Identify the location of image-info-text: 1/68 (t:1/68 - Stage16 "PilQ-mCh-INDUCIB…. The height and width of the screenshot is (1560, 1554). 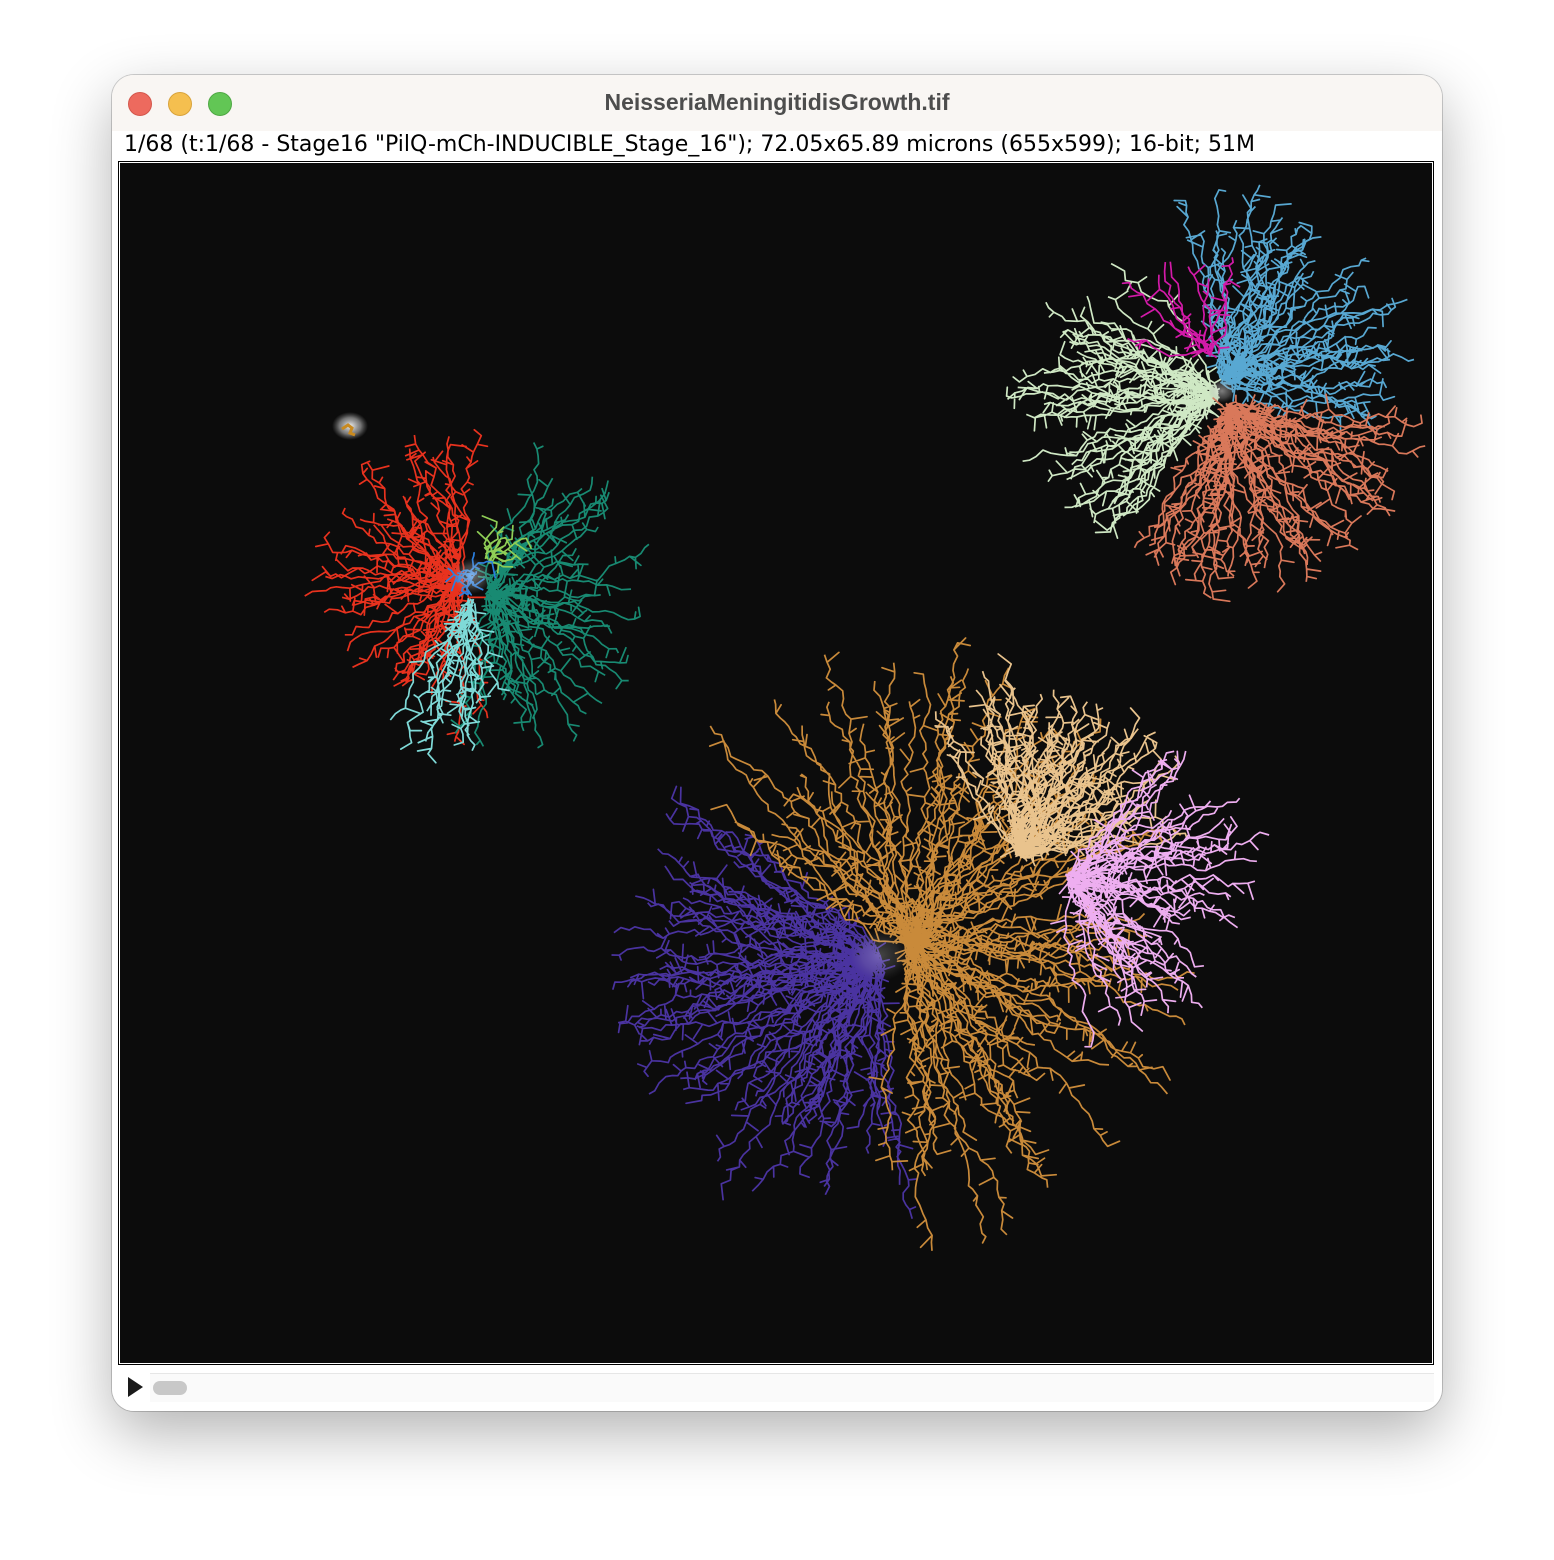
(689, 144).